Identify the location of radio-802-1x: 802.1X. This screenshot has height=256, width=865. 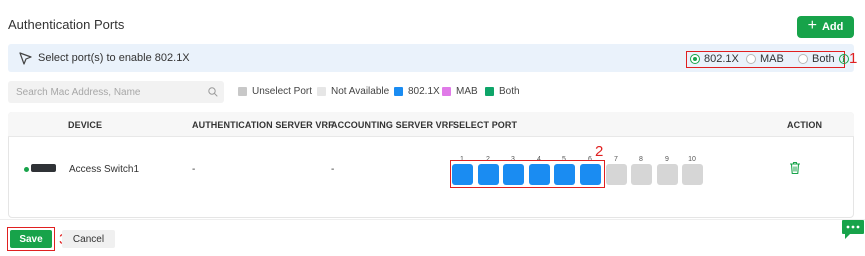
(714, 59).